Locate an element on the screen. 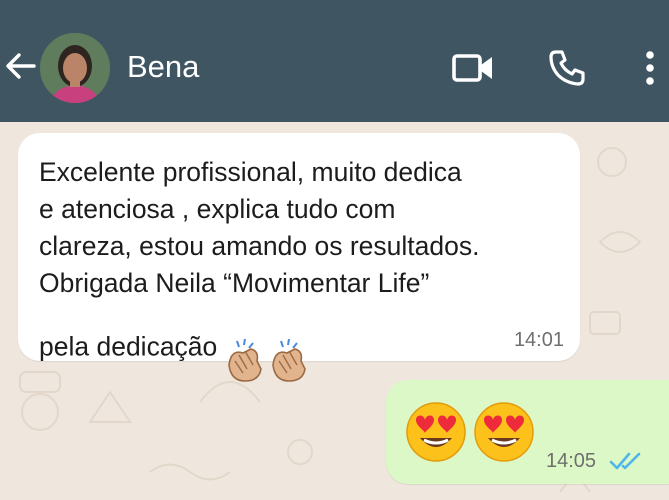  back-arrow-icon is located at coordinates (20, 66).